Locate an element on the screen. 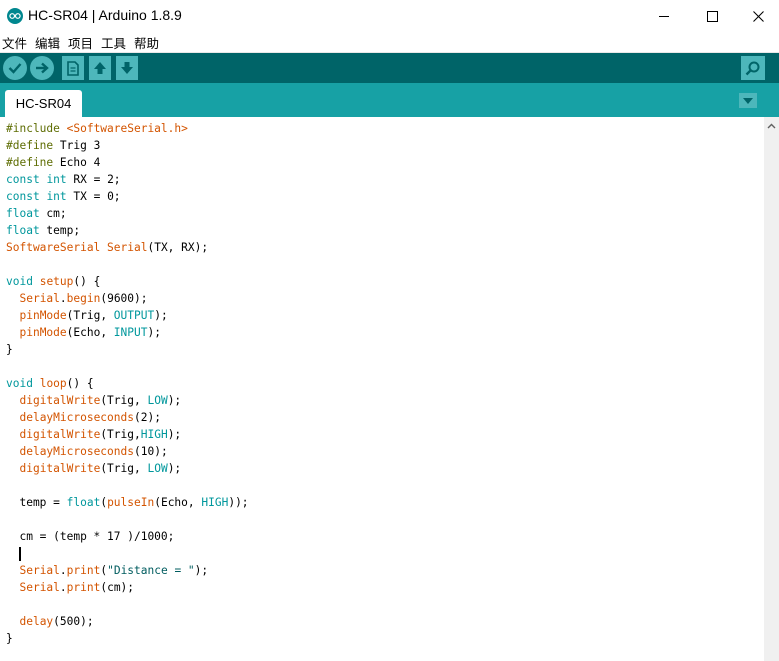 The height and width of the screenshot is (661, 779). minimize-button is located at coordinates (664, 16).